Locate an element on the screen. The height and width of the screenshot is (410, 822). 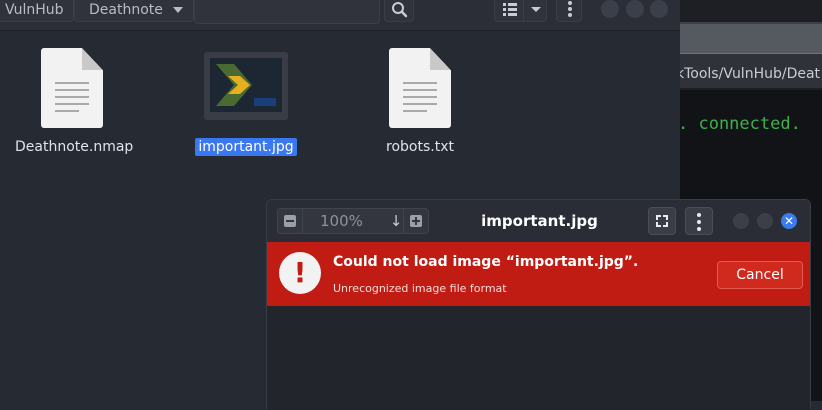
fullscreen-icon is located at coordinates (662, 221).